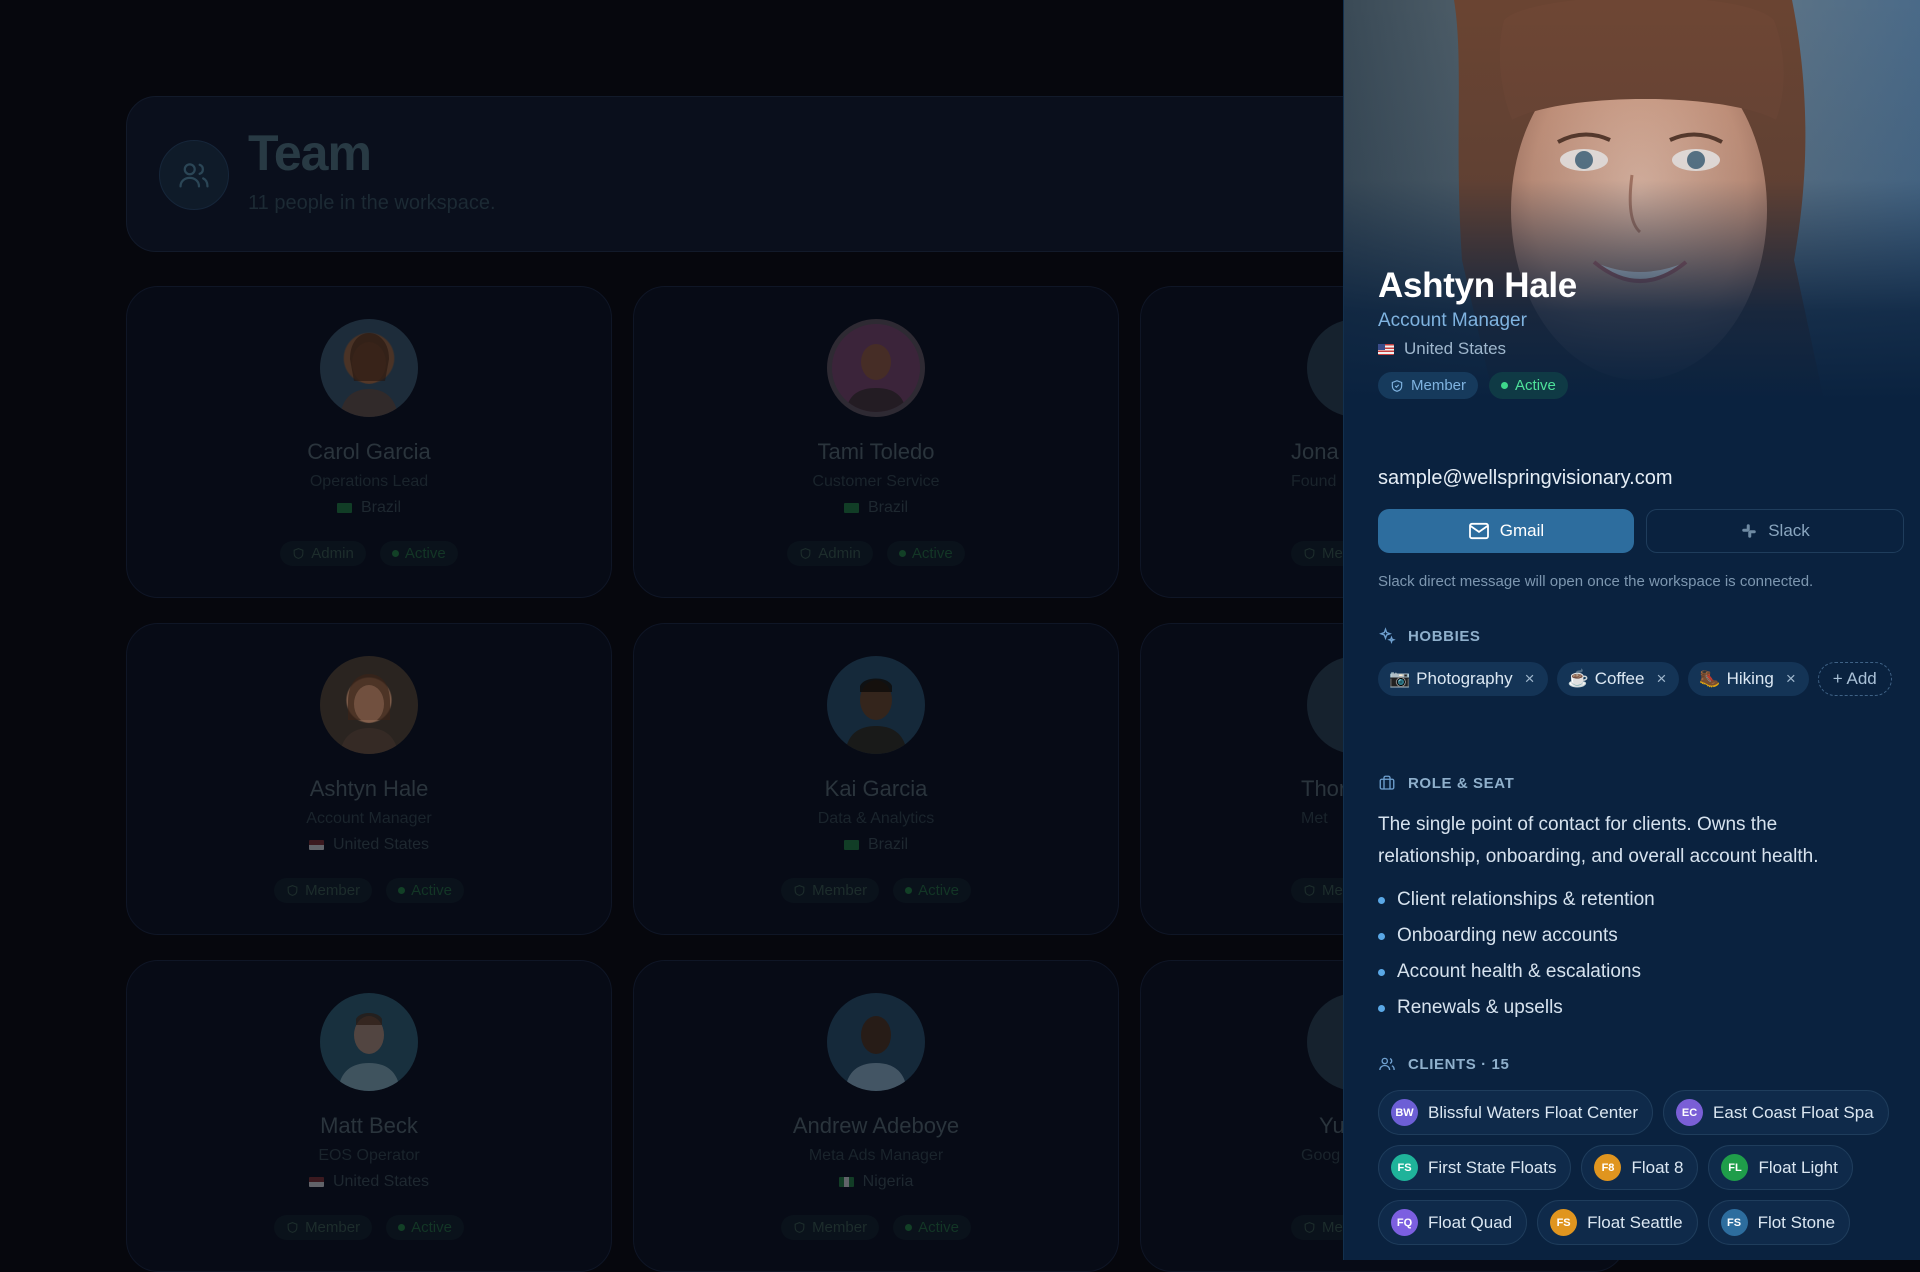 The height and width of the screenshot is (1272, 1920). What do you see at coordinates (1796, 1222) in the screenshot?
I see `client-name: Flot Stone` at bounding box center [1796, 1222].